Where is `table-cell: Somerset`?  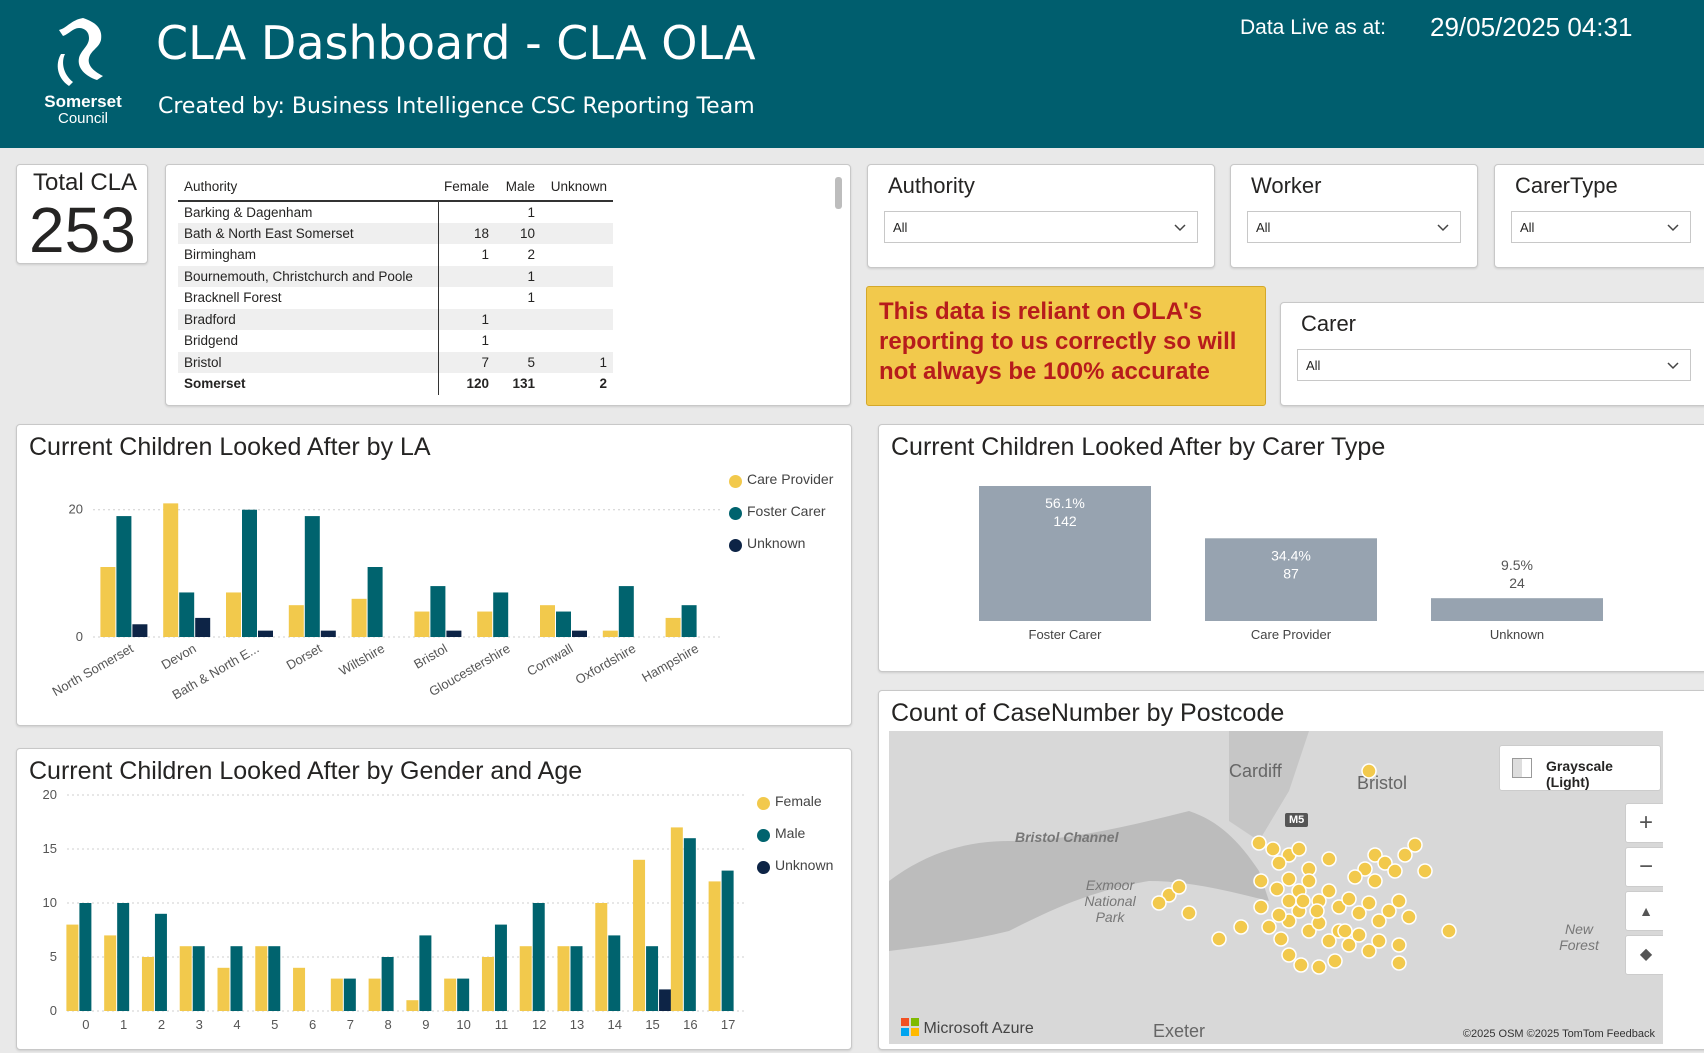
table-cell: Somerset is located at coordinates (308, 384).